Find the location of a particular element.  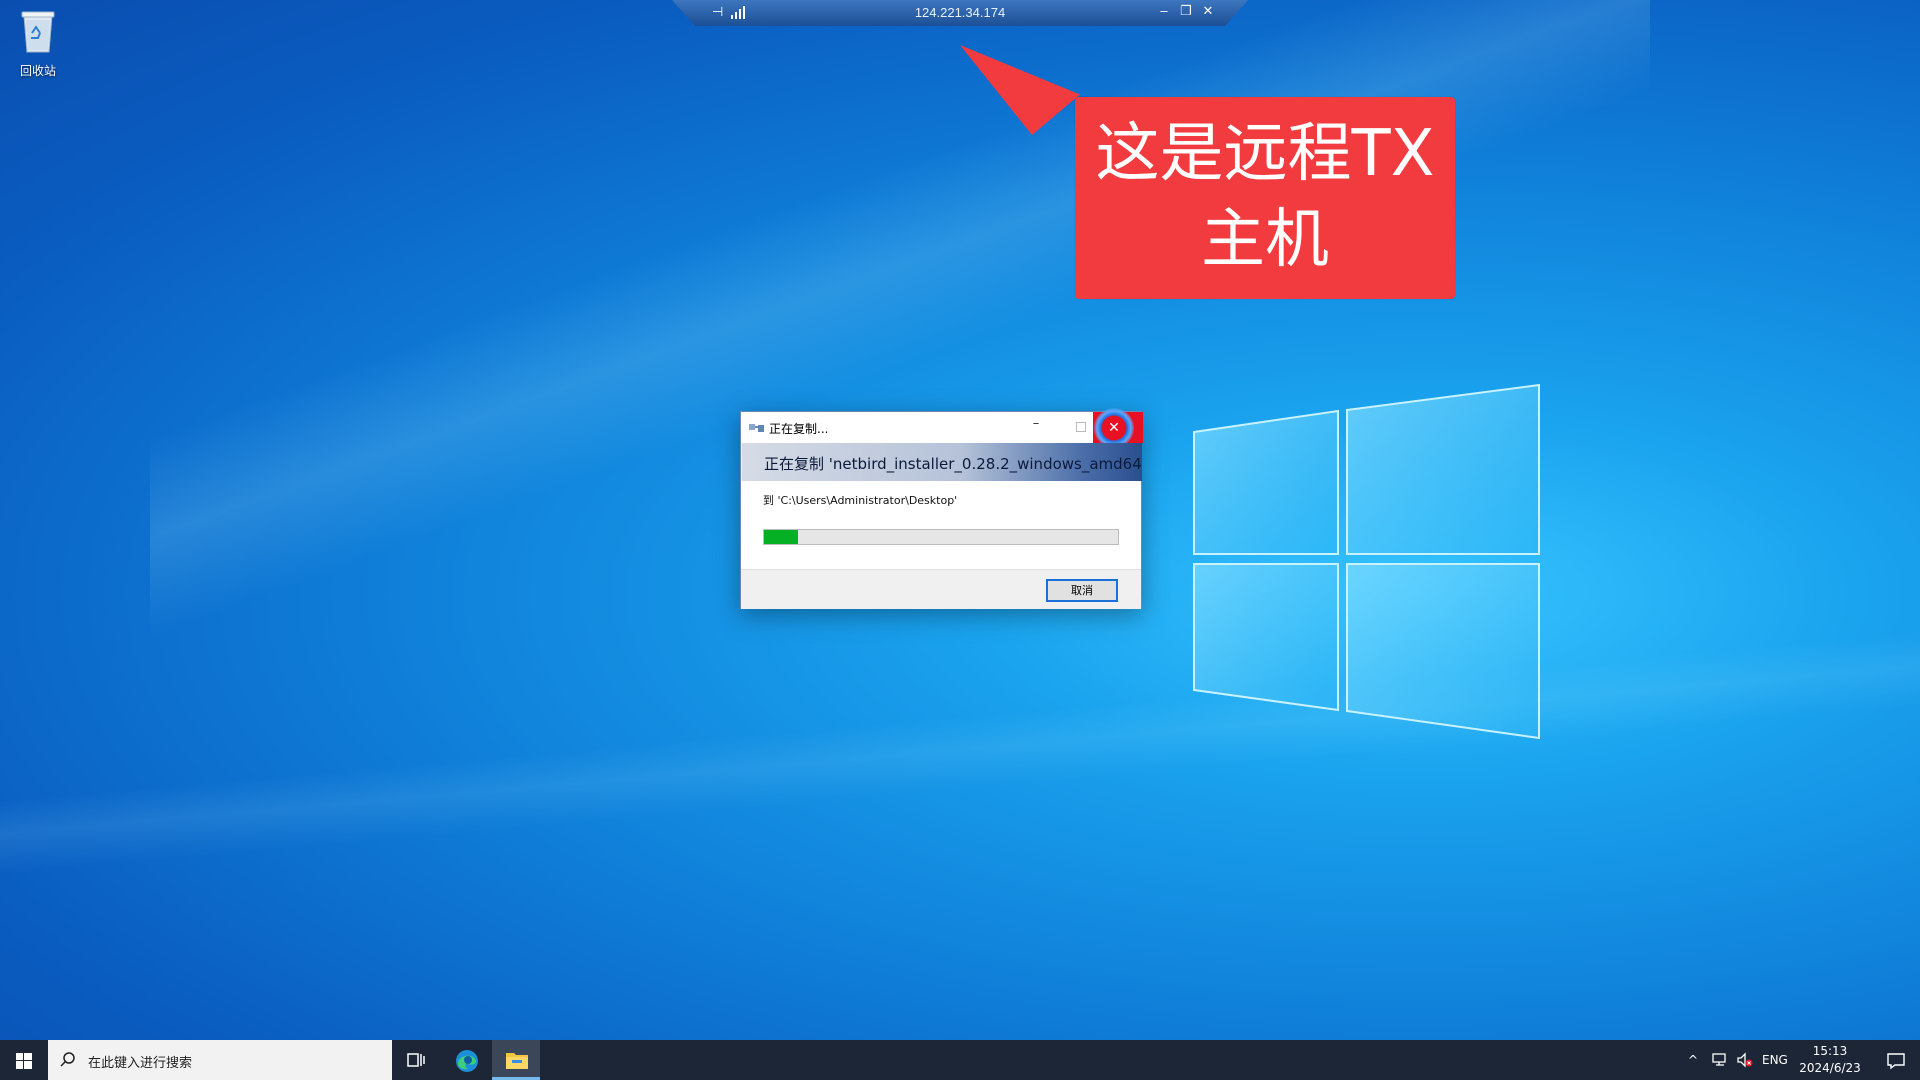

taskbar-edge-button is located at coordinates (466, 1060).